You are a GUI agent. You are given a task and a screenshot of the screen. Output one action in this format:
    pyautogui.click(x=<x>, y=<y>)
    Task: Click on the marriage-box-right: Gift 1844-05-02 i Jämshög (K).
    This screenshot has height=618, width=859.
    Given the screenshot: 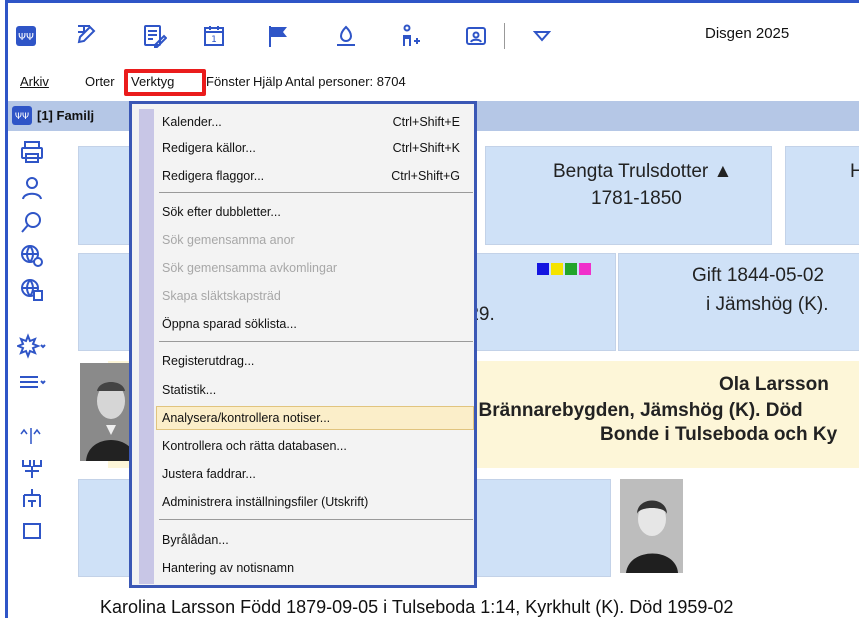 What is the action you would take?
    pyautogui.click(x=738, y=302)
    